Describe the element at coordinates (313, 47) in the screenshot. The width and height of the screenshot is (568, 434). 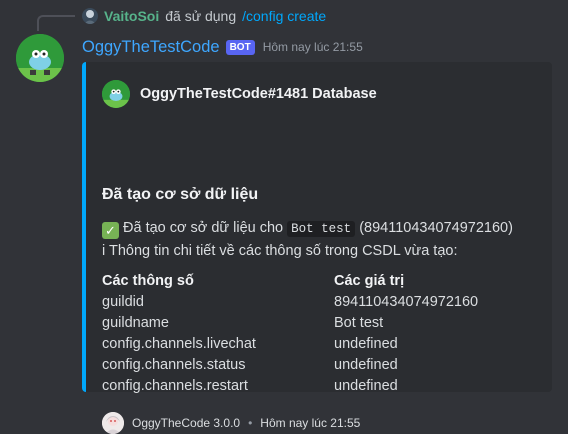
I see `message-timestamp: Hôm nay lúc 21:55` at that location.